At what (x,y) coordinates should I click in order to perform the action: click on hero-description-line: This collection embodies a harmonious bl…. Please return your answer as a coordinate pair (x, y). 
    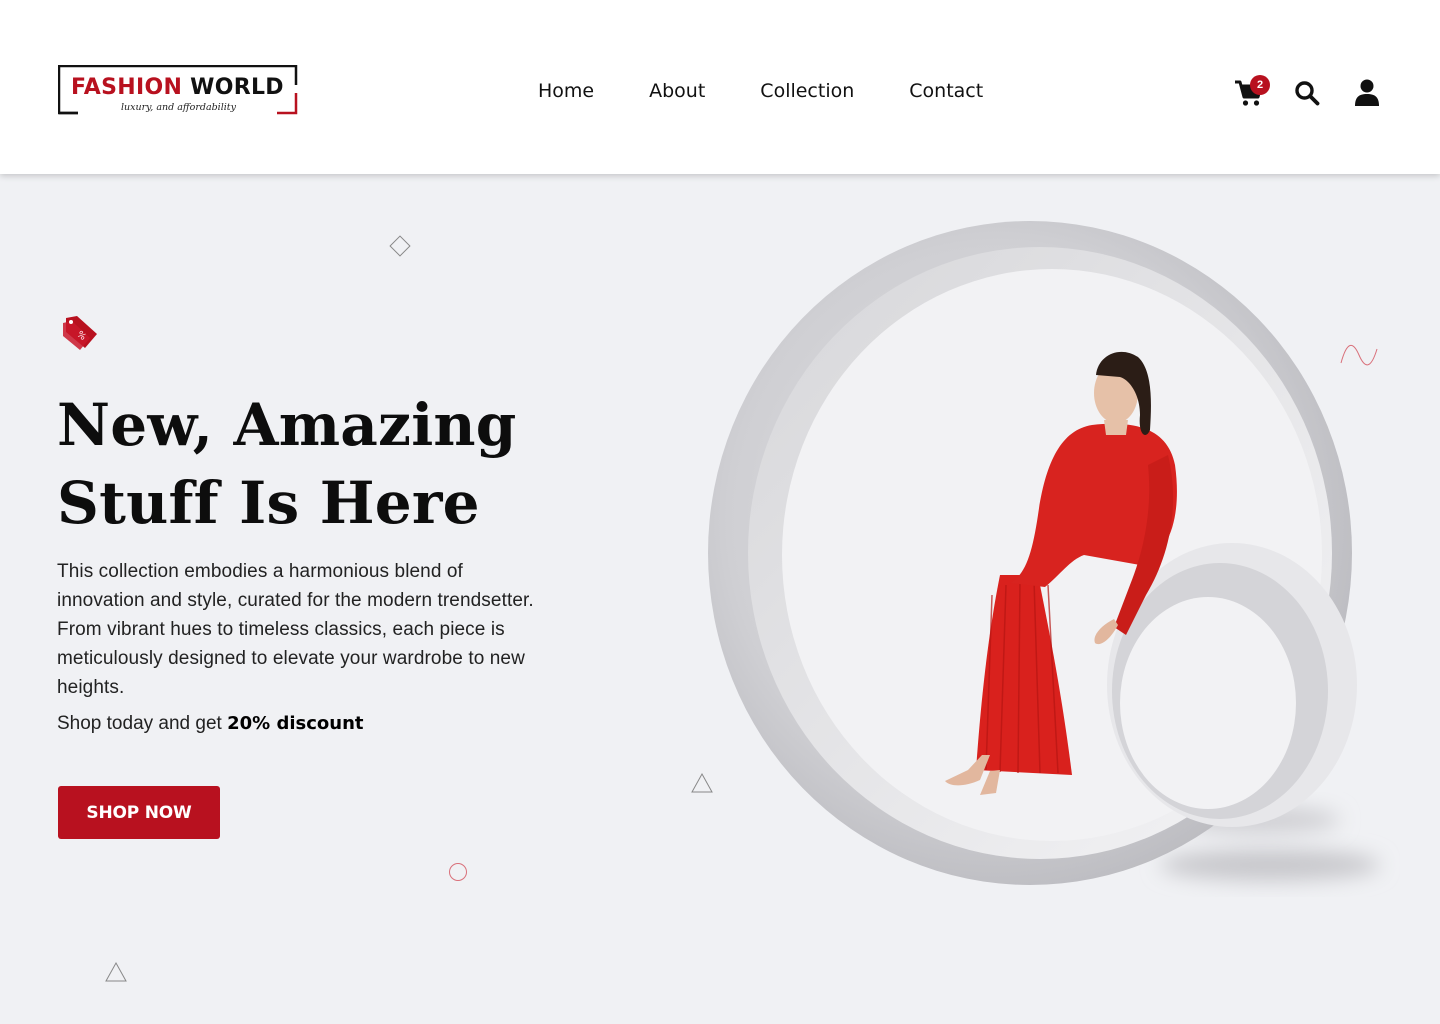
    Looking at the image, I should click on (260, 571).